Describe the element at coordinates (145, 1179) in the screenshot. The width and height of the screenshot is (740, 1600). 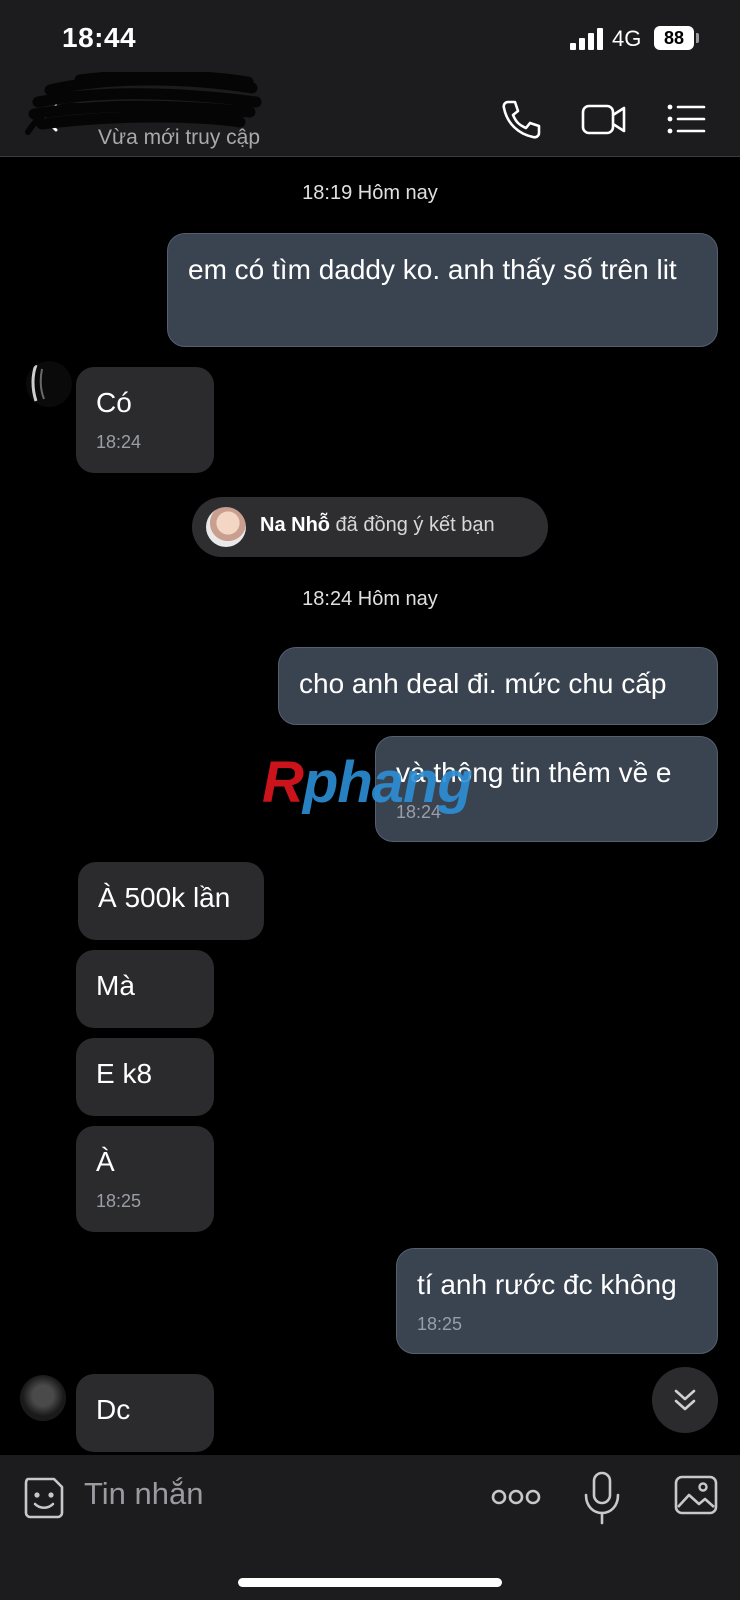
I see `message-bubble-incoming: À 18:25` at that location.